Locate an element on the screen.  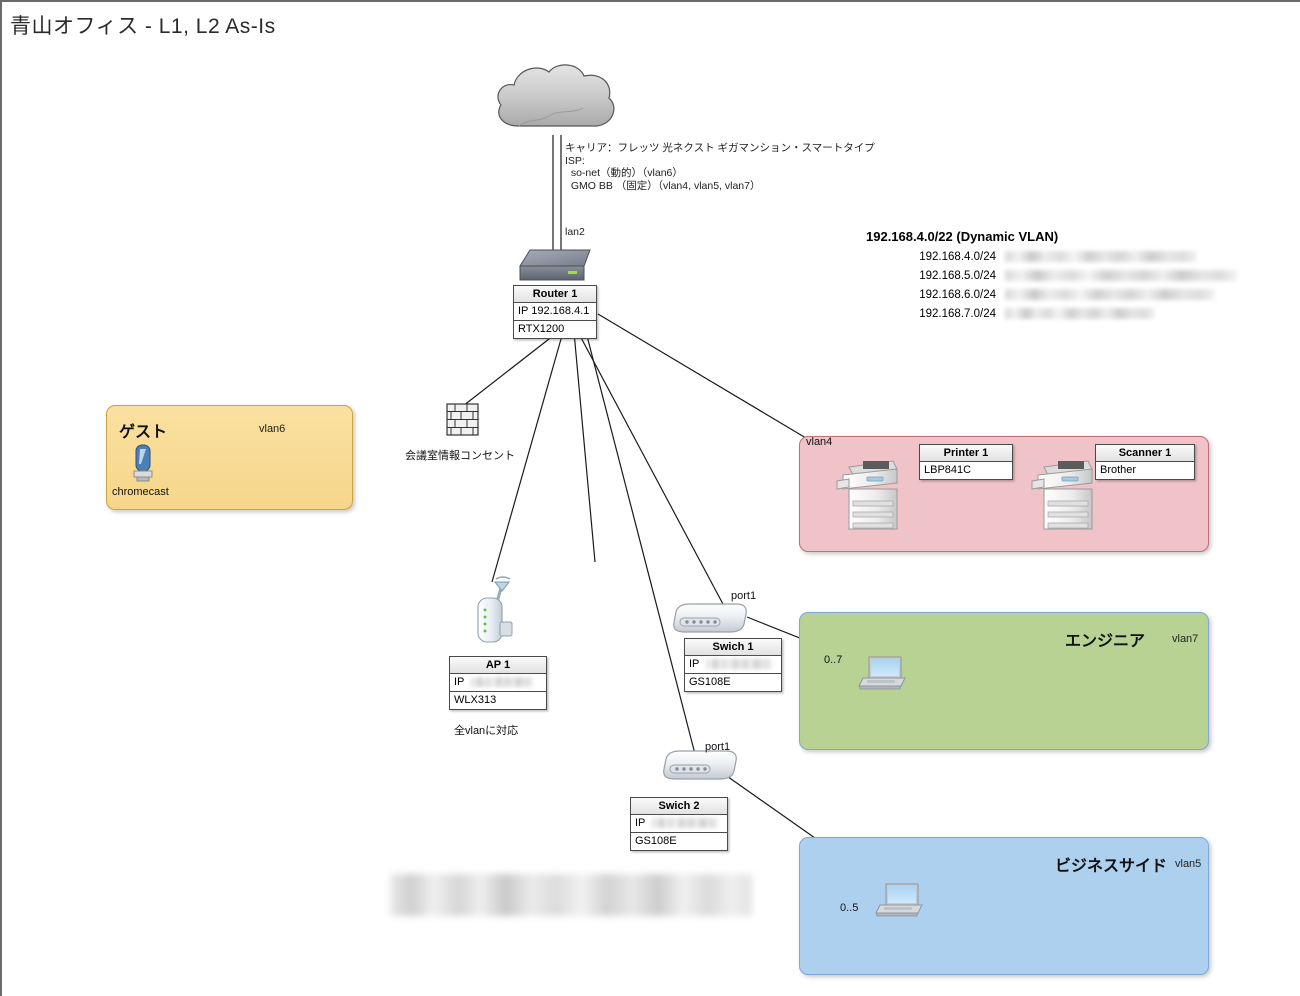
link-router-switch2 is located at coordinates (640, 543).